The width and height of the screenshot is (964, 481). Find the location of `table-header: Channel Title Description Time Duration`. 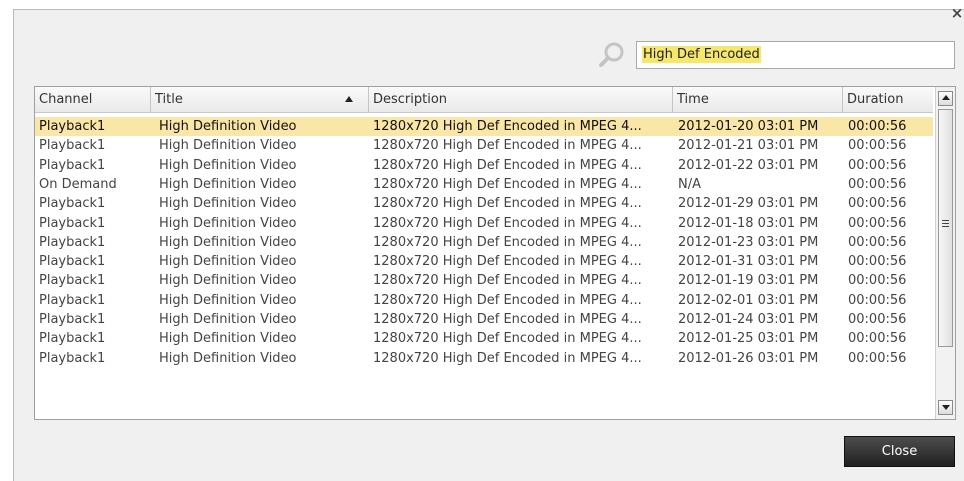

table-header: Channel Title Description Time Duration is located at coordinates (484, 100).